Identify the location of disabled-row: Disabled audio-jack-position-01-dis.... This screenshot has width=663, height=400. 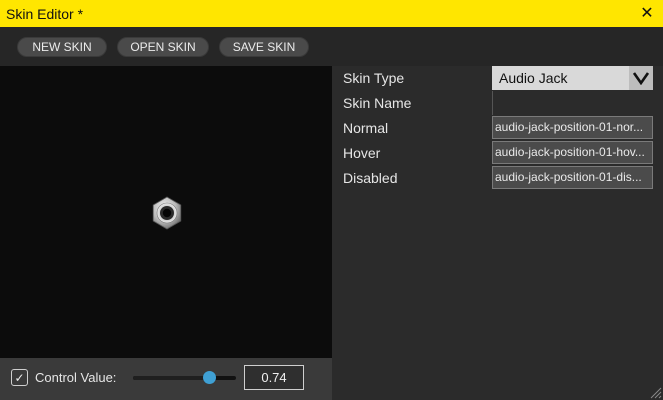
(497, 178).